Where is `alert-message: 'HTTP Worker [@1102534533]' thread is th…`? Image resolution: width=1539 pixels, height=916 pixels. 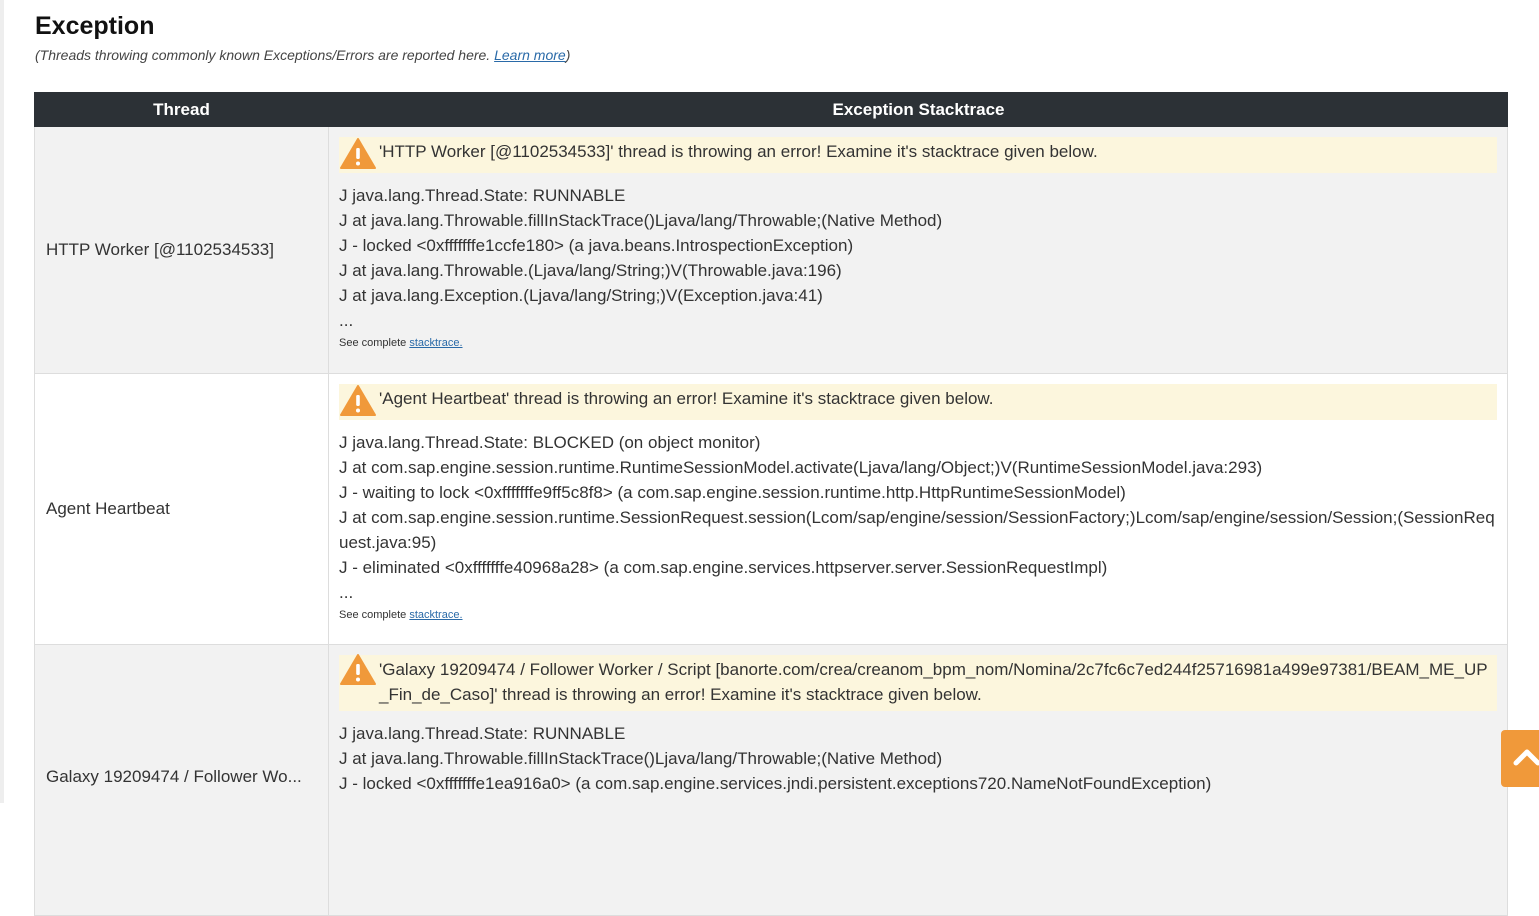 alert-message: 'HTTP Worker [@1102534533]' thread is th… is located at coordinates (738, 151).